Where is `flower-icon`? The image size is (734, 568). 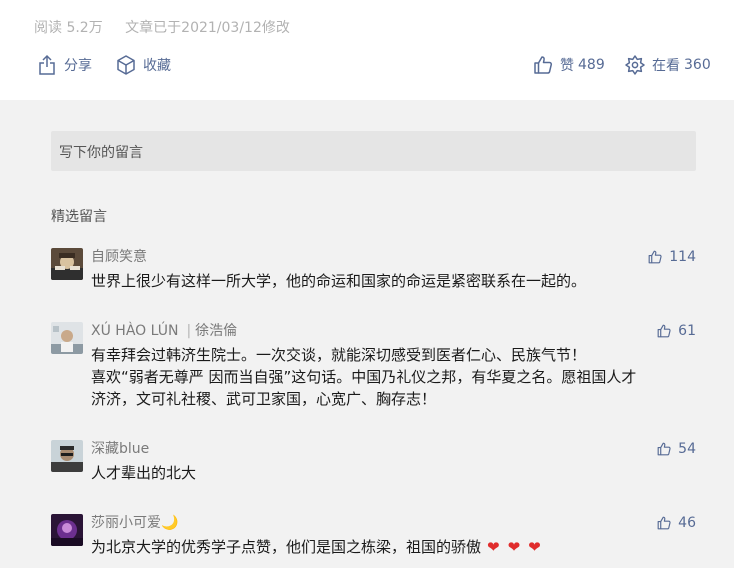
flower-icon is located at coordinates (635, 65).